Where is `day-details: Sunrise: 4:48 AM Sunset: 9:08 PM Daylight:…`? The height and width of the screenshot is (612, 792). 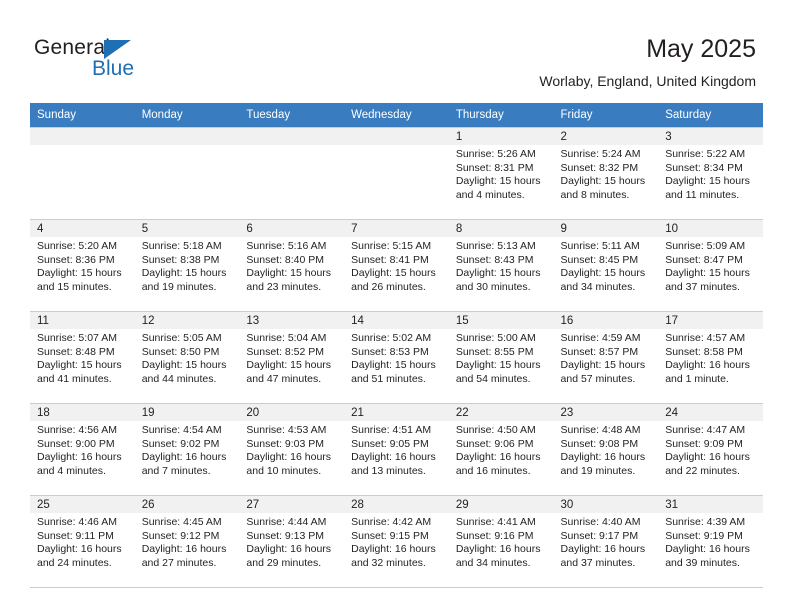
day-details: Sunrise: 4:48 AM Sunset: 9:08 PM Daylight:… is located at coordinates (606, 449).